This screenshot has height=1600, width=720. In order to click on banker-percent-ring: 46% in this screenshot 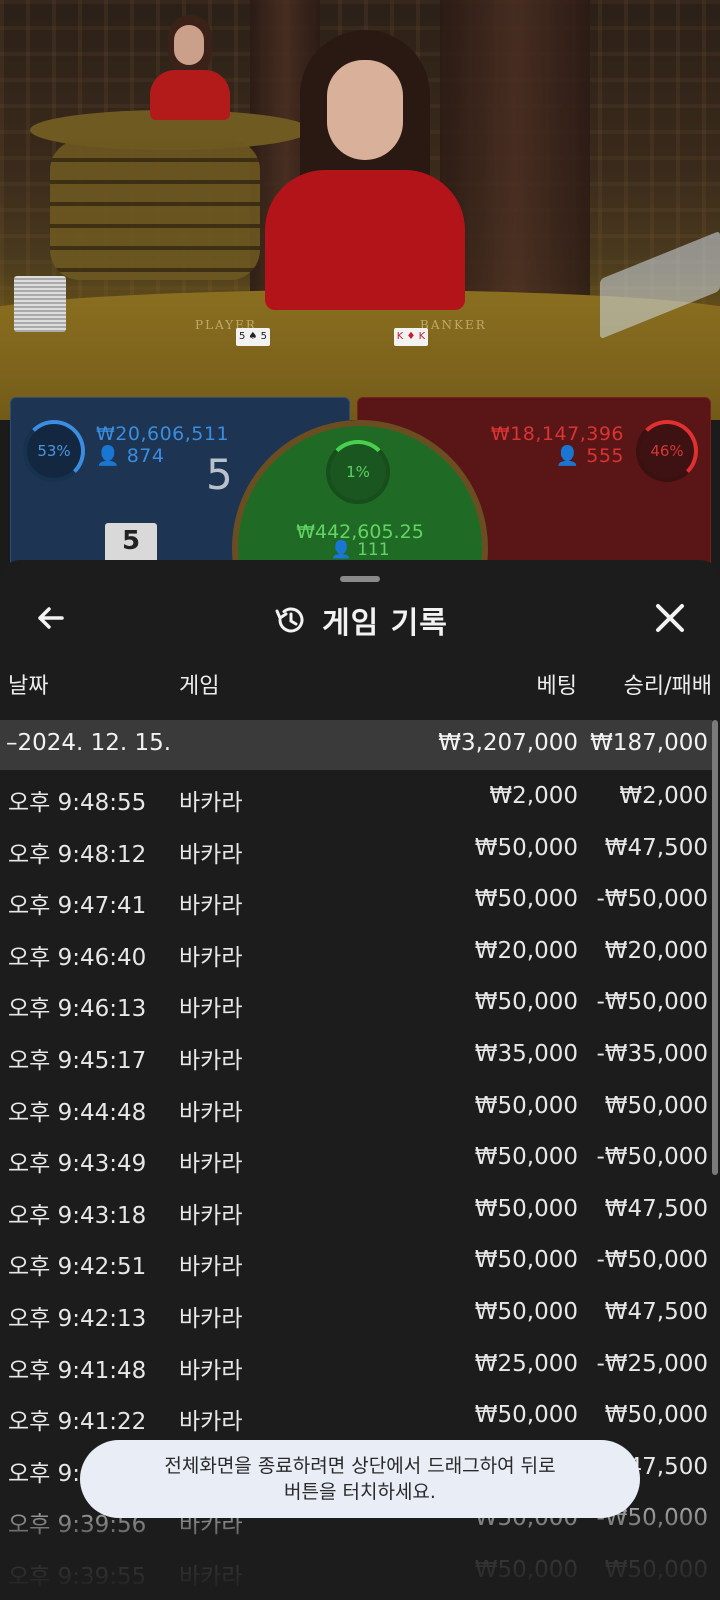, I will do `click(667, 451)`.